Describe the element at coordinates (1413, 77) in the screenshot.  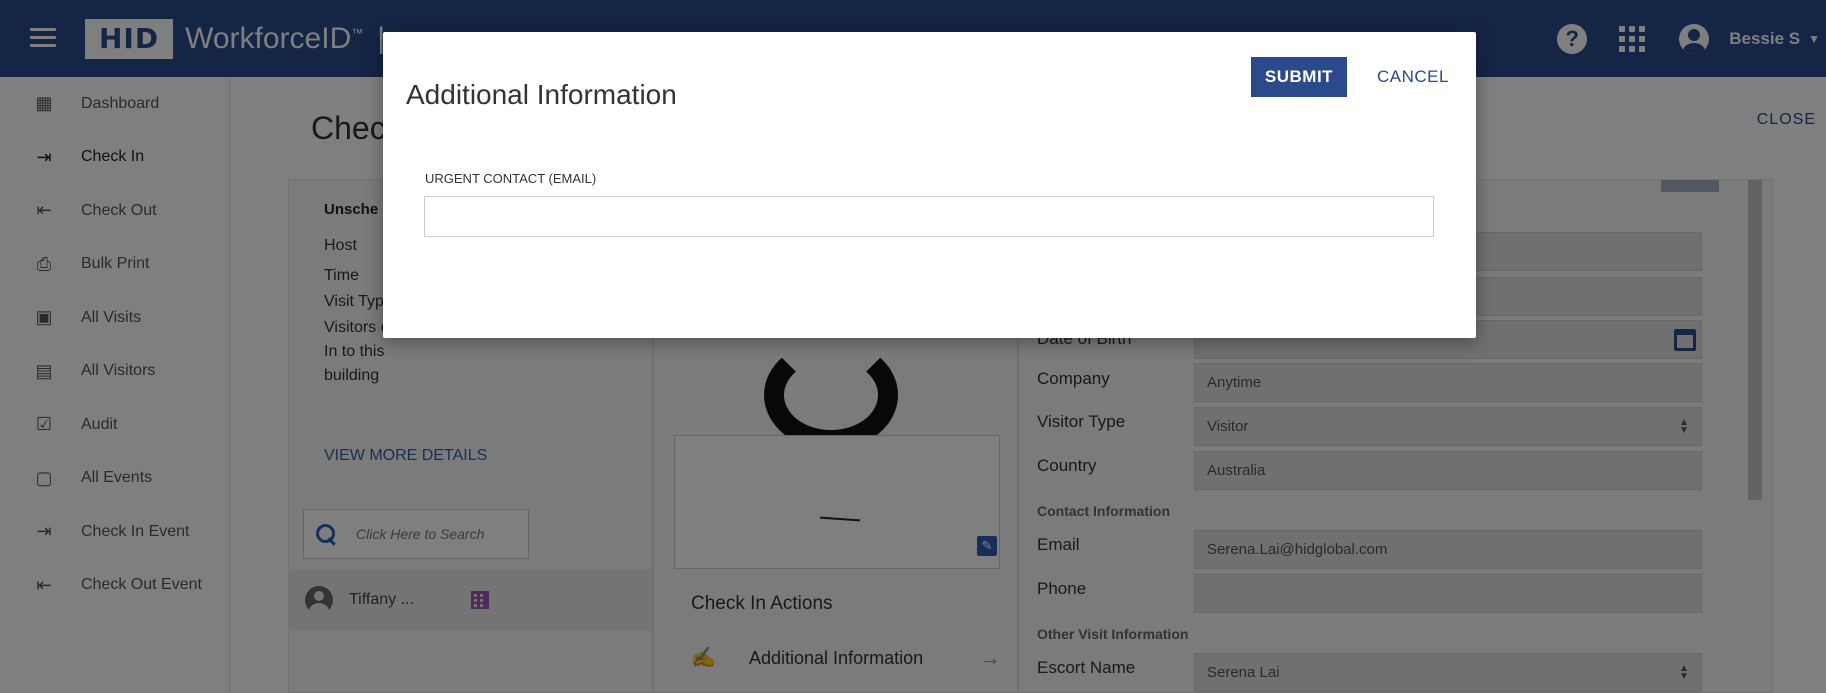
I see `cancel-button: CANCEL` at that location.